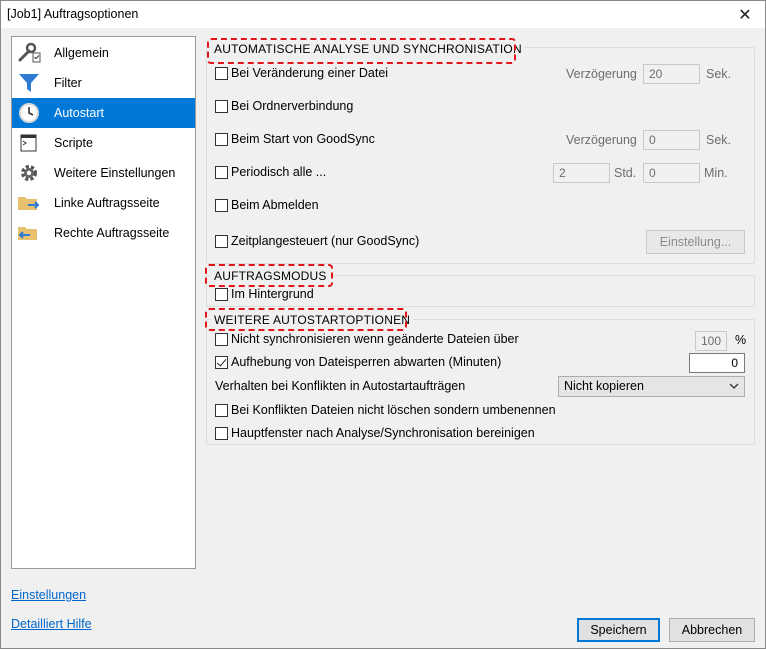  Describe the element at coordinates (221, 205) in the screenshot. I see `logoff-checkbox` at that location.